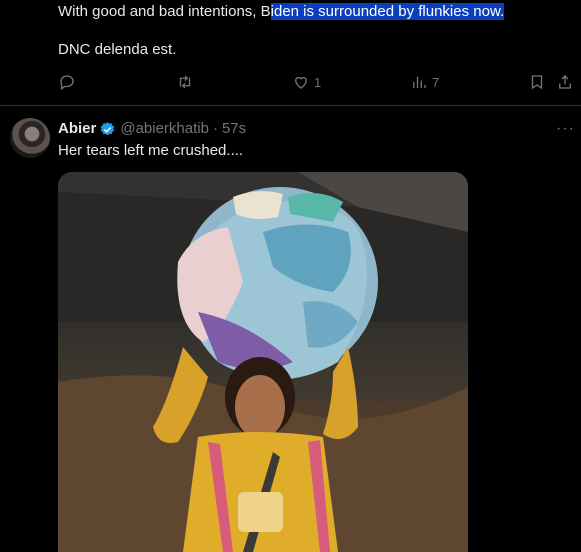 This screenshot has height=552, width=581. I want to click on tweet1-text-line2: DNC delenda est., so click(117, 49).